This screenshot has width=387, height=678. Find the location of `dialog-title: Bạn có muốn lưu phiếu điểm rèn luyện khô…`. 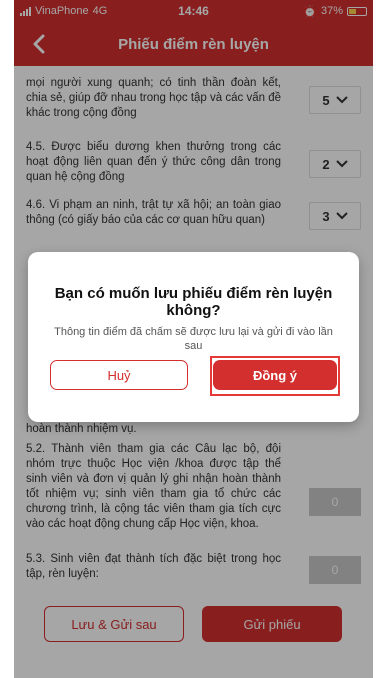

dialog-title: Bạn có muốn lưu phiếu điểm rèn luyện khô… is located at coordinates (193, 302).